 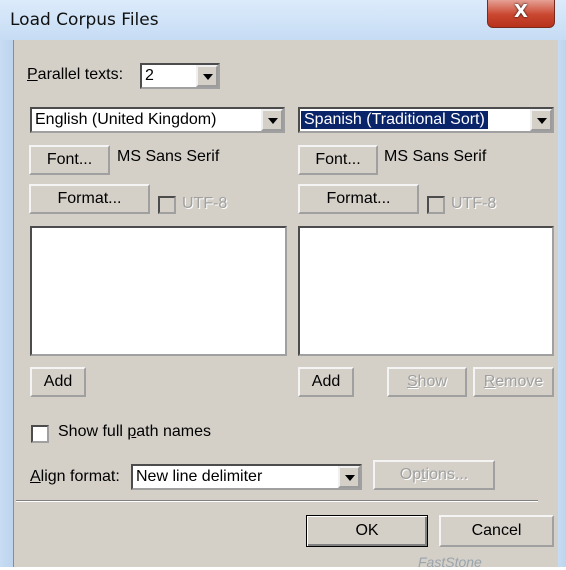 I want to click on ok-button: OK, so click(x=367, y=531).